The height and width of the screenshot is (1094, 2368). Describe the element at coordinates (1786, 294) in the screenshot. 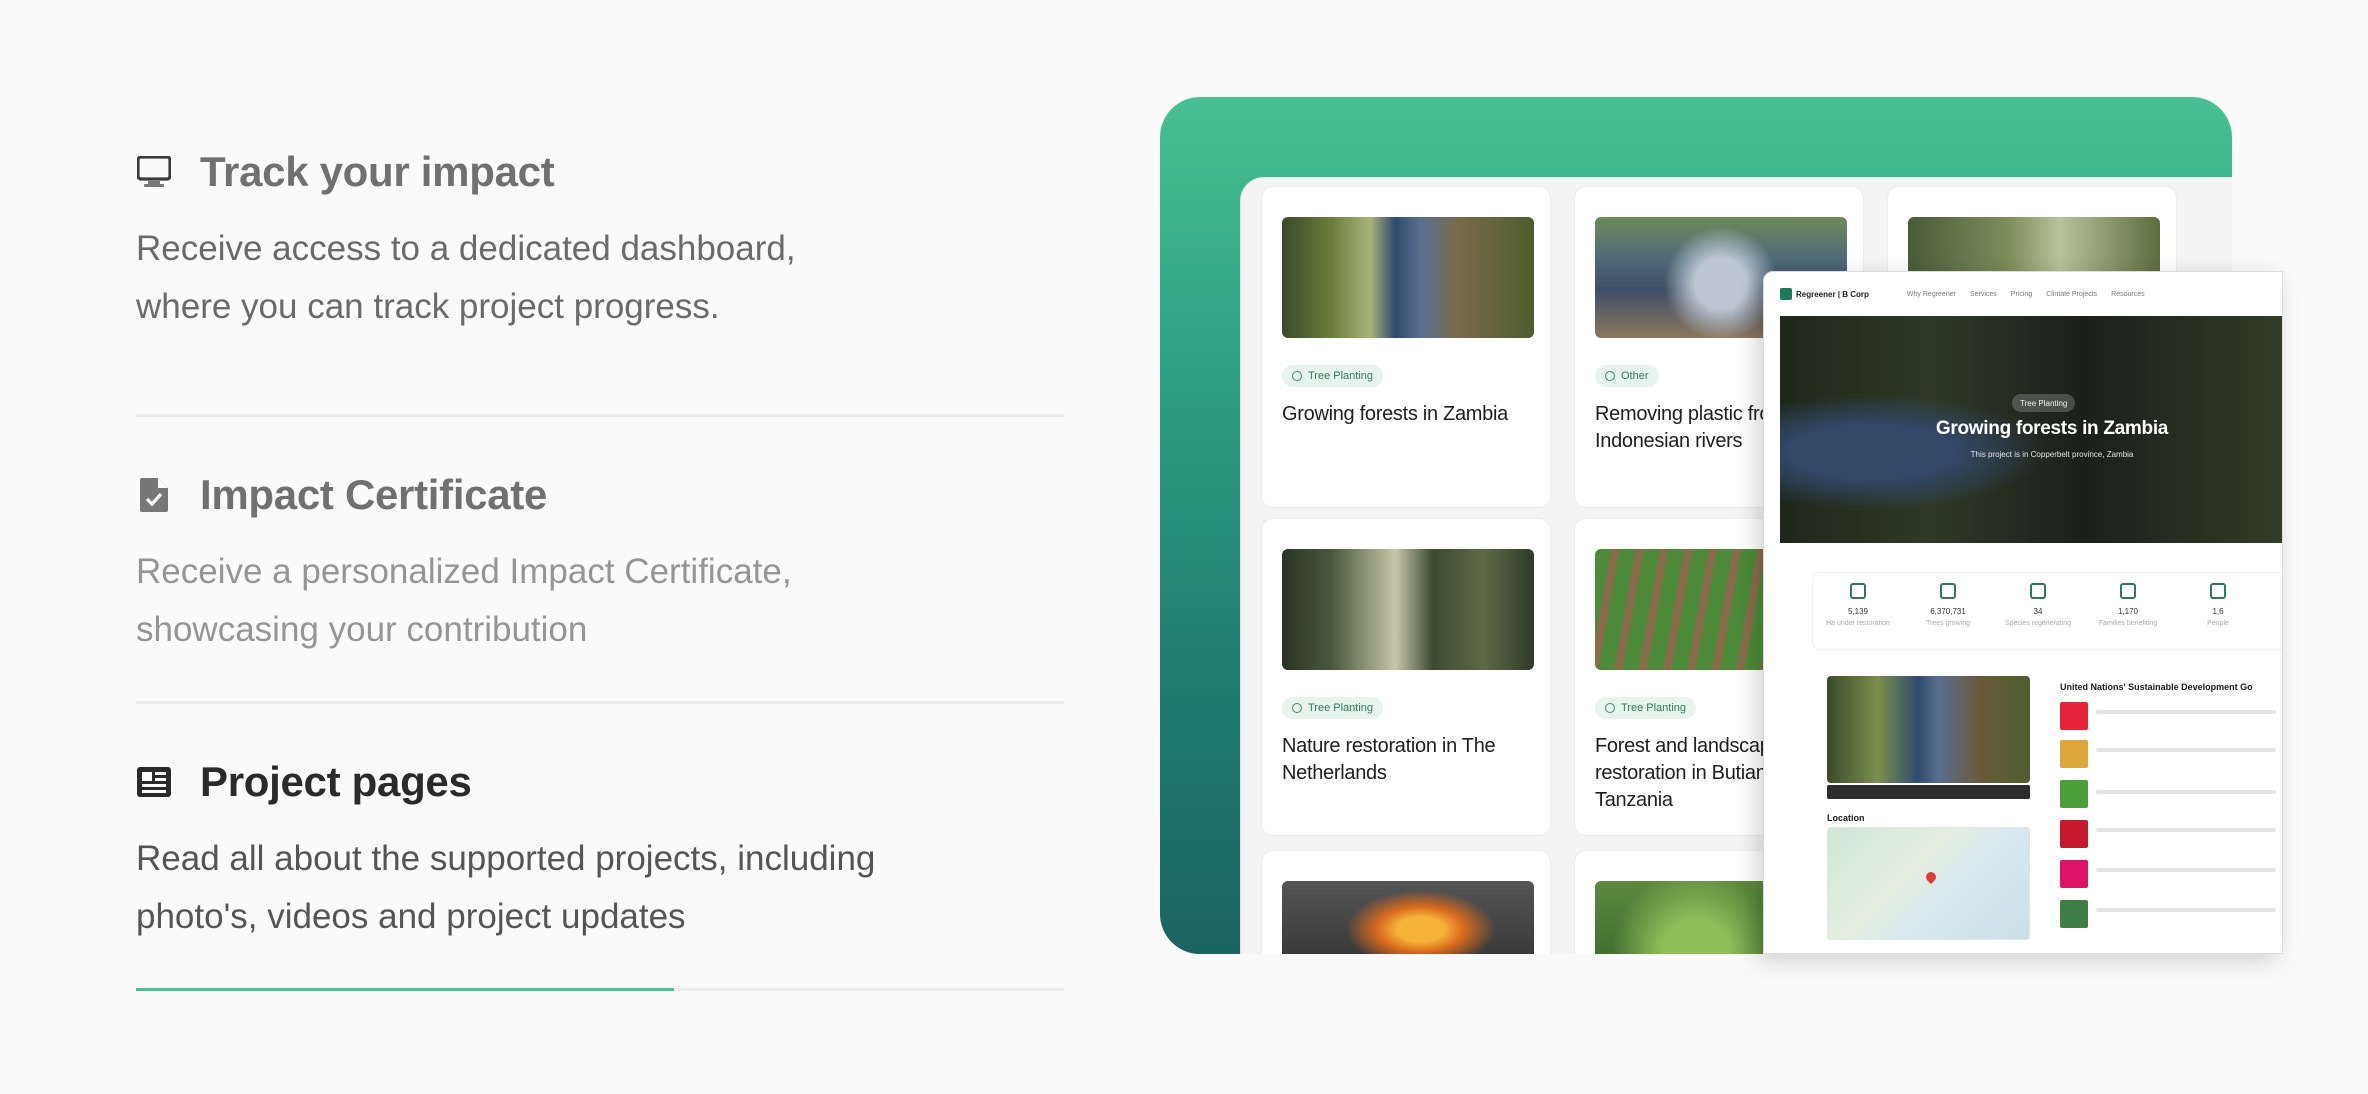

I see `logo-mark-icon` at that location.